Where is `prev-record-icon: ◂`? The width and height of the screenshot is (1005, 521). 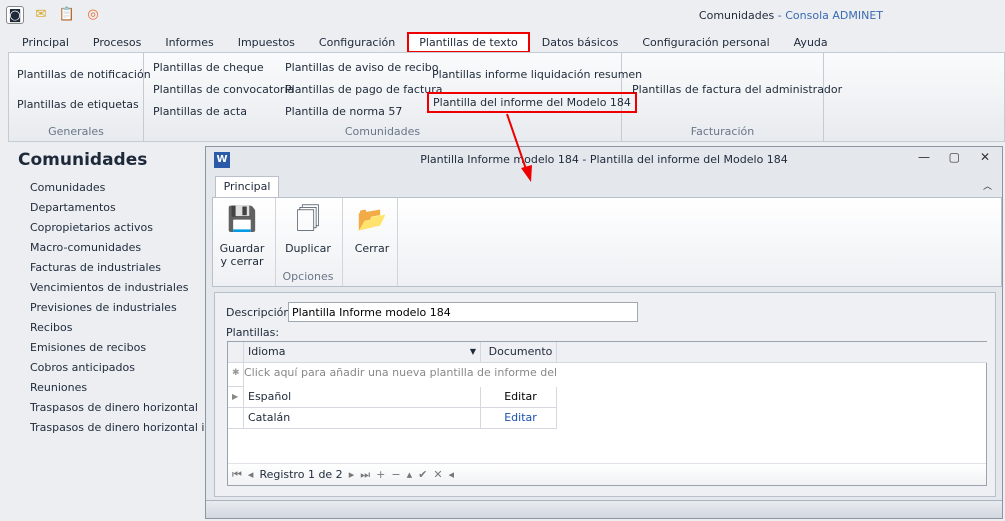 prev-record-icon: ◂ is located at coordinates (251, 474).